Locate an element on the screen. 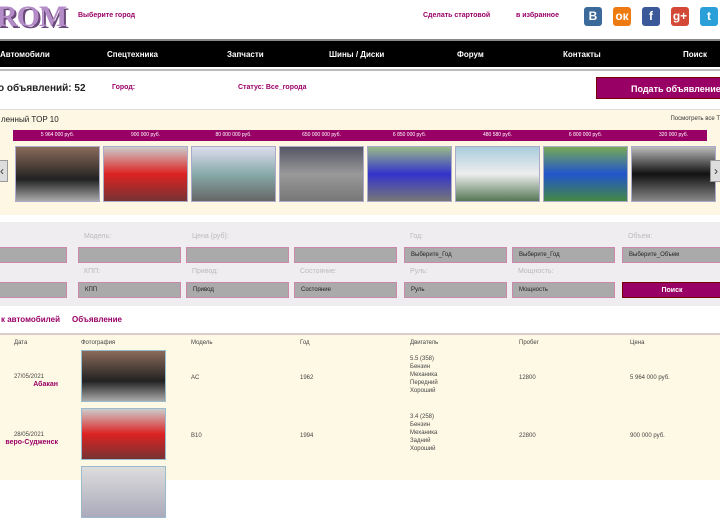 This screenshot has width=720, height=518. ad-link: Объявление is located at coordinates (97, 319).